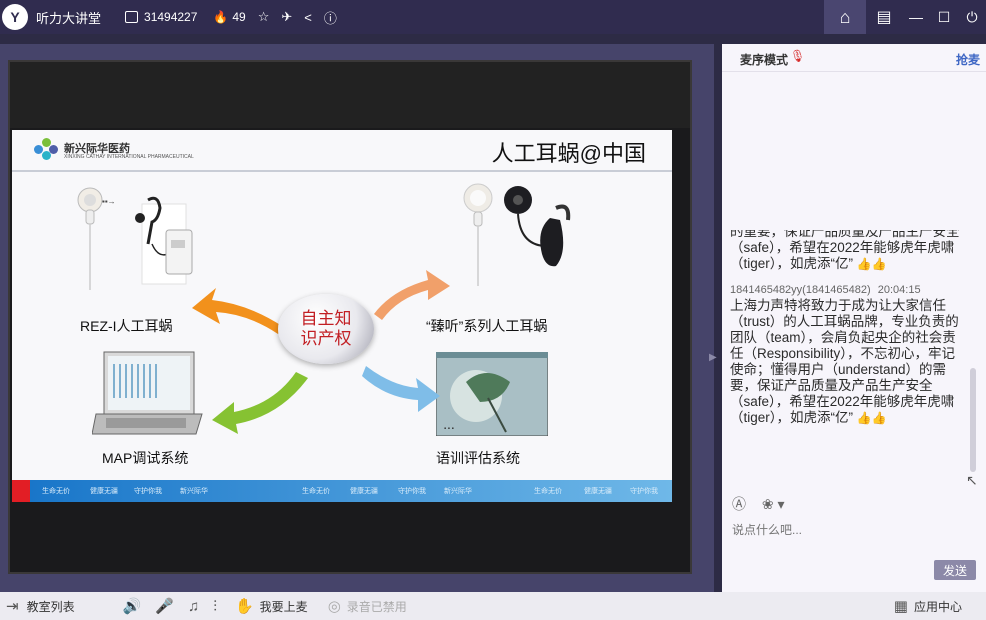  I want to click on speaker-icon: 🔊, so click(132, 606).